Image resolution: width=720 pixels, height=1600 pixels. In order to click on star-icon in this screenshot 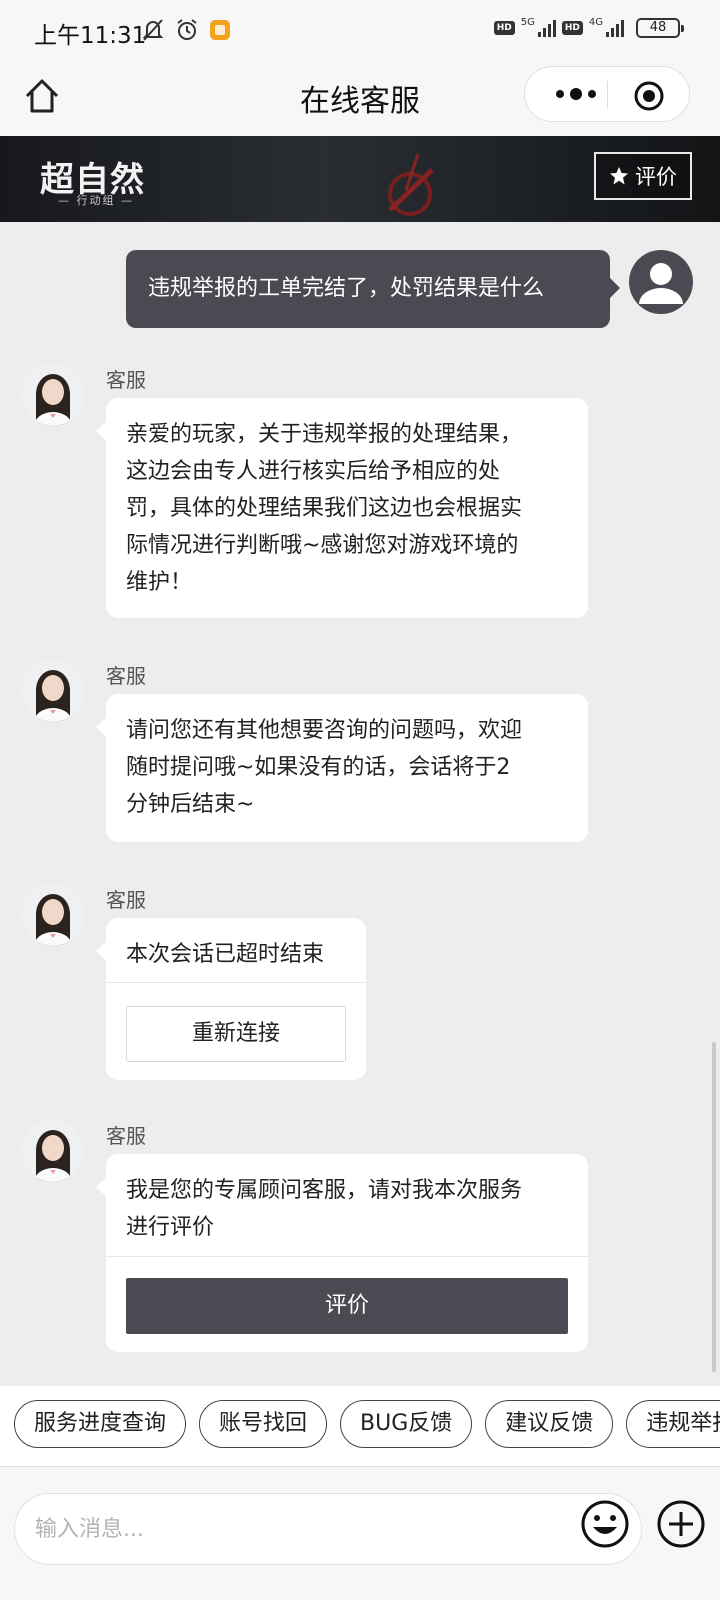, I will do `click(619, 176)`.